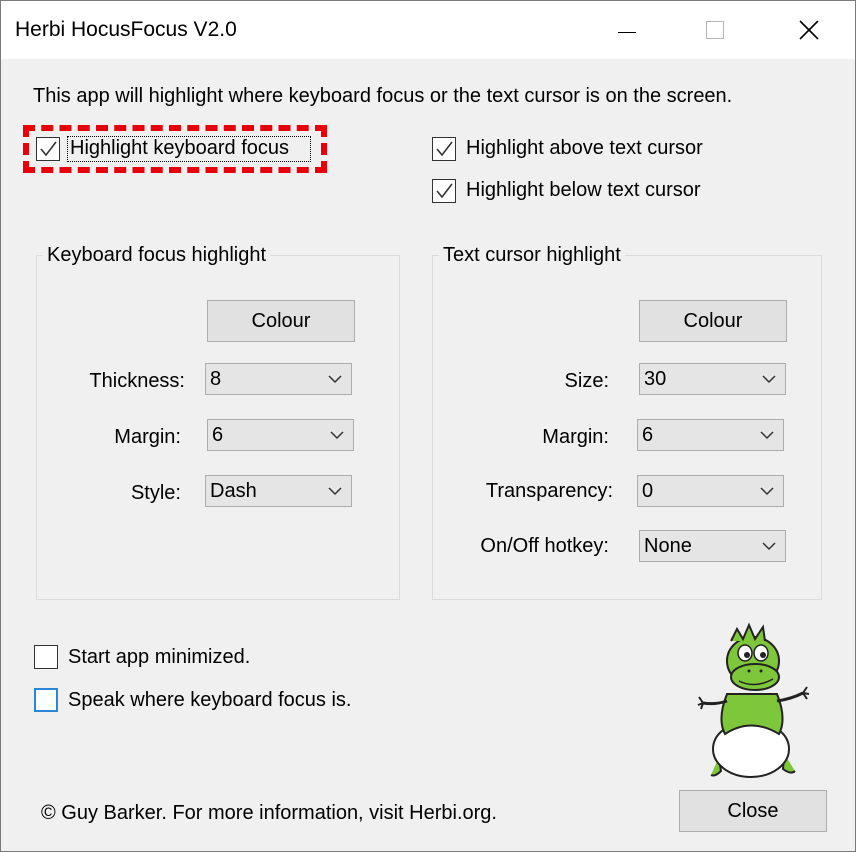 The width and height of the screenshot is (856, 852). I want to click on text-margin-value: 6, so click(648, 435).